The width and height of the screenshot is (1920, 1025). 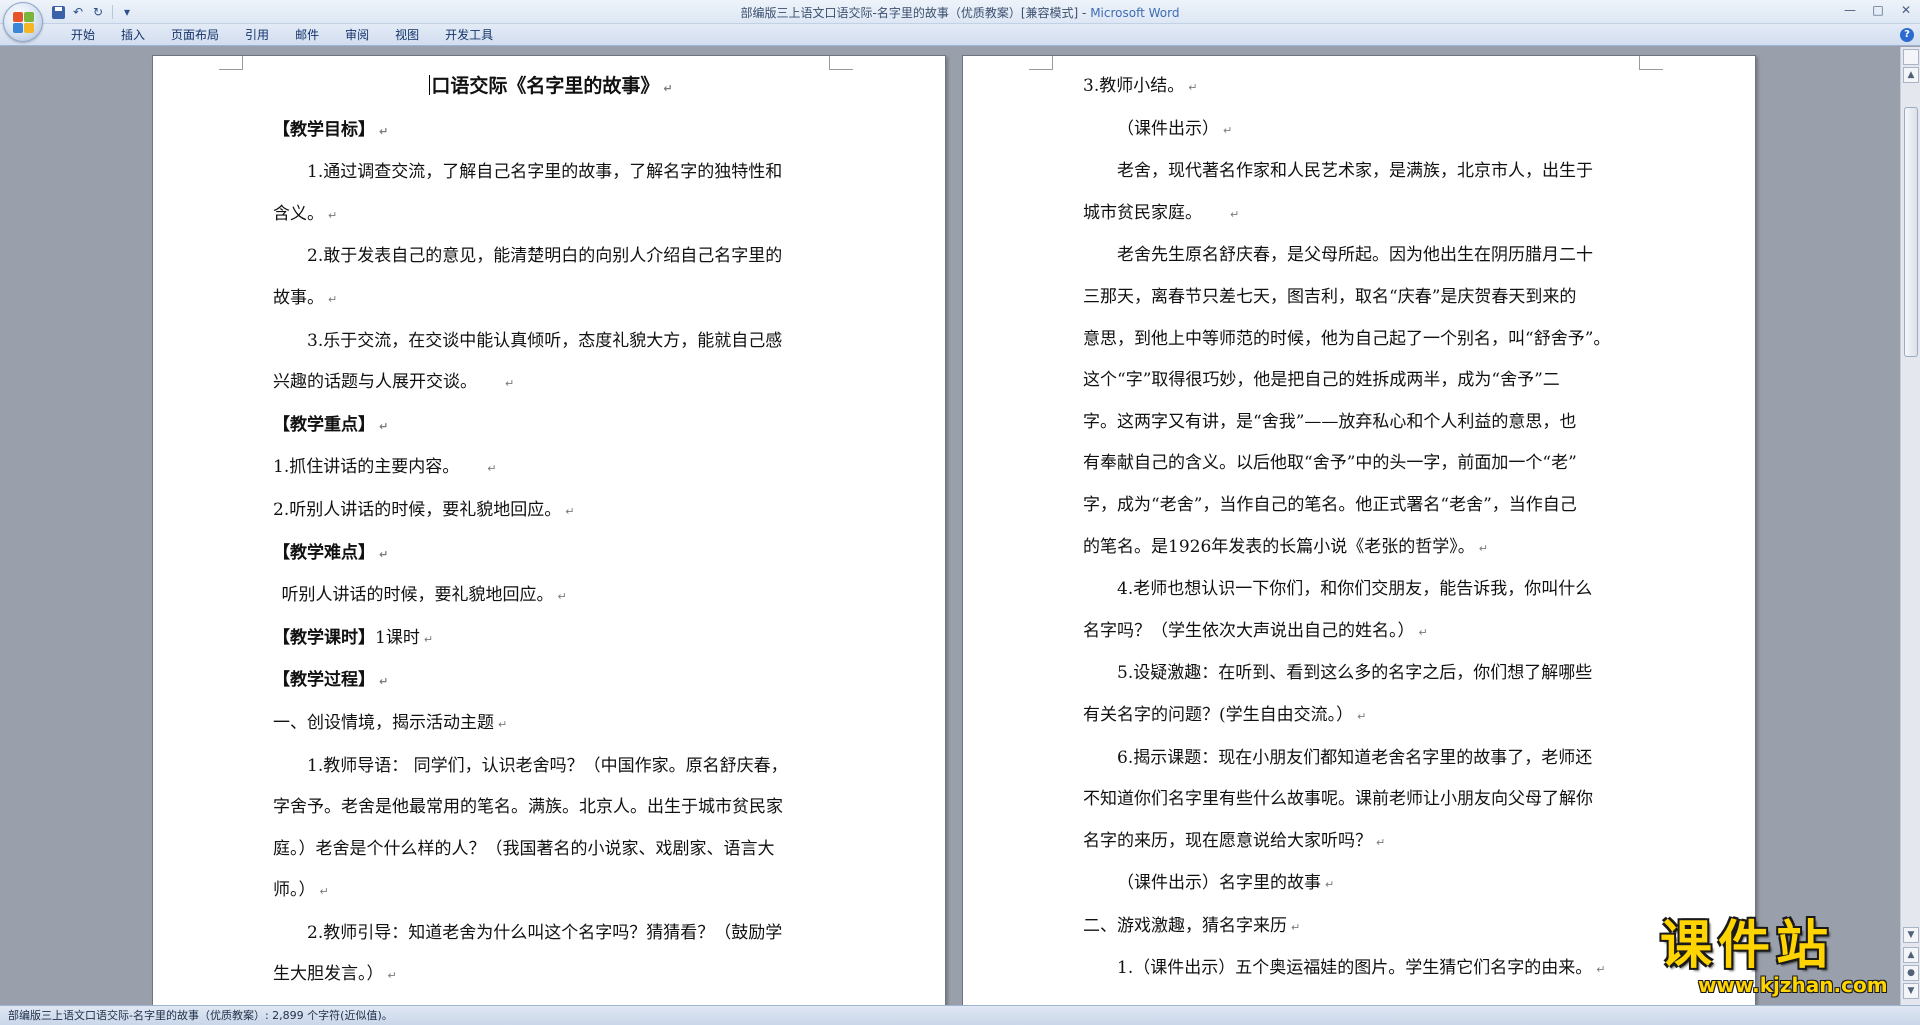 I want to click on body-line: 2.听别人讲话的时候，要礼貌地回应。 ↵, so click(x=551, y=511).